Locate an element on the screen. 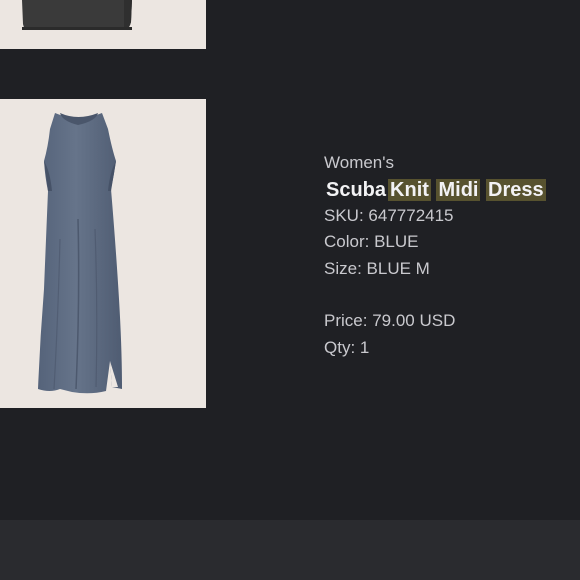 Image resolution: width=580 pixels, height=580 pixels. size-label: Size: is located at coordinates (343, 268).